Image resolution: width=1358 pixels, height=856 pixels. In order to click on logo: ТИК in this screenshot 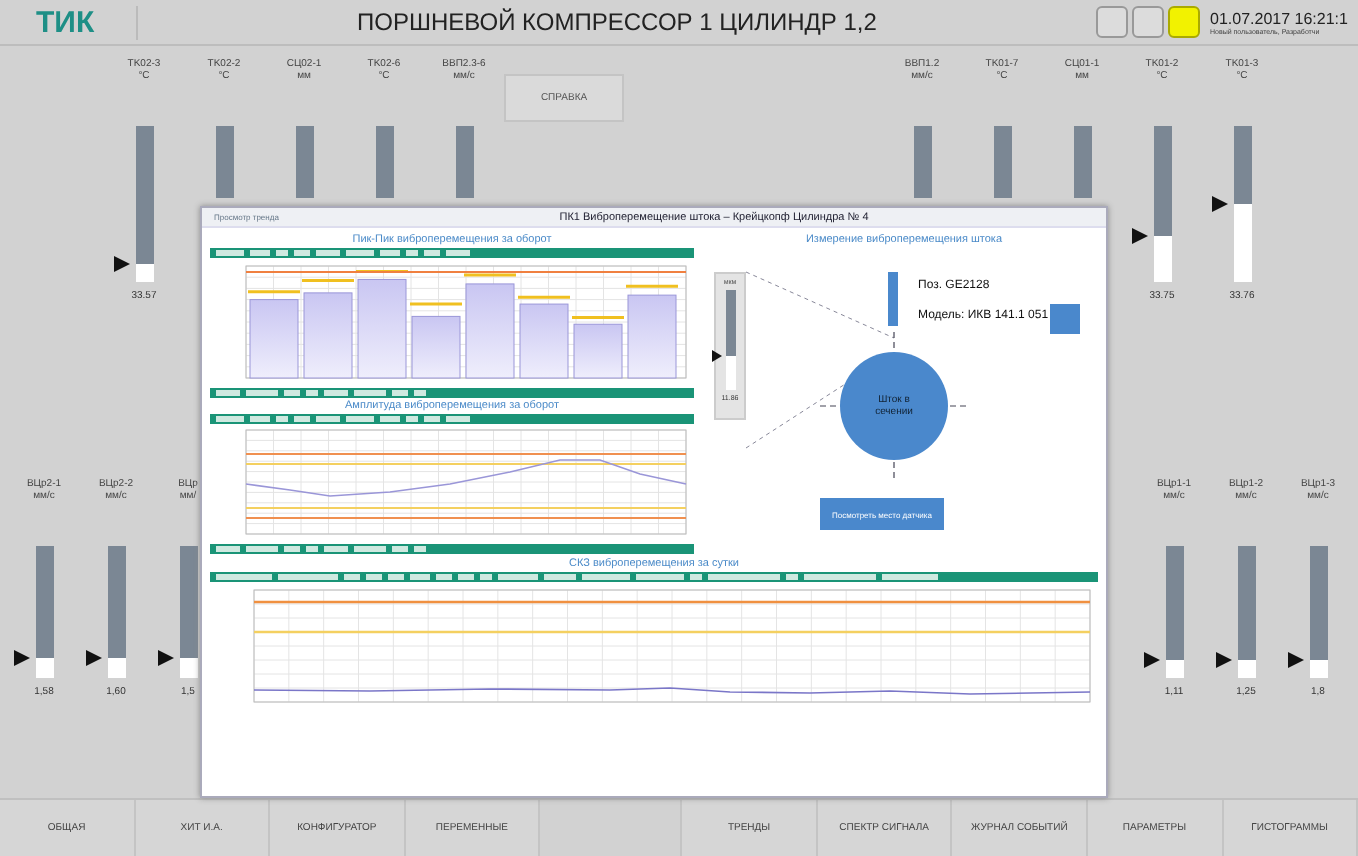, I will do `click(69, 22)`.